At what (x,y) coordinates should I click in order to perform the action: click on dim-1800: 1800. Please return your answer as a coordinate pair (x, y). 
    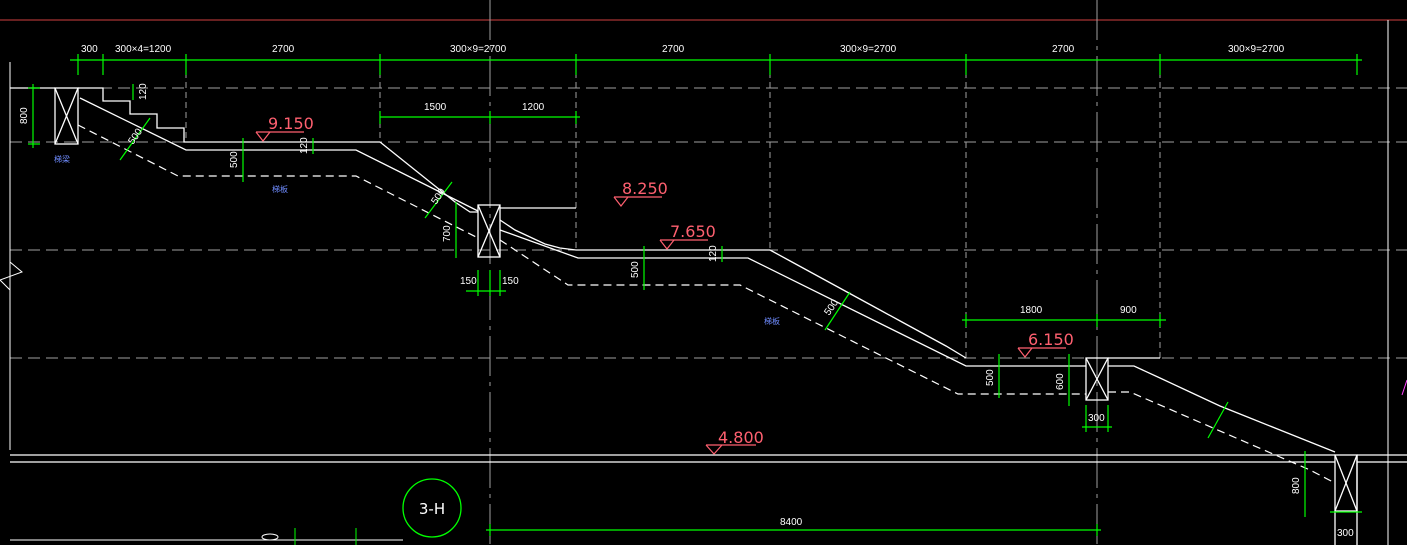
    Looking at the image, I should click on (1031, 310).